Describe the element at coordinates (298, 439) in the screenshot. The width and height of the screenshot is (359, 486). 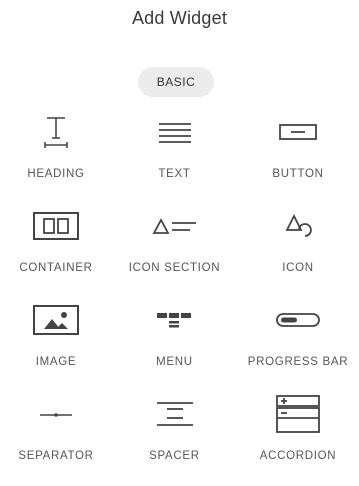
I see `widget-accordion: ACCORDION` at that location.